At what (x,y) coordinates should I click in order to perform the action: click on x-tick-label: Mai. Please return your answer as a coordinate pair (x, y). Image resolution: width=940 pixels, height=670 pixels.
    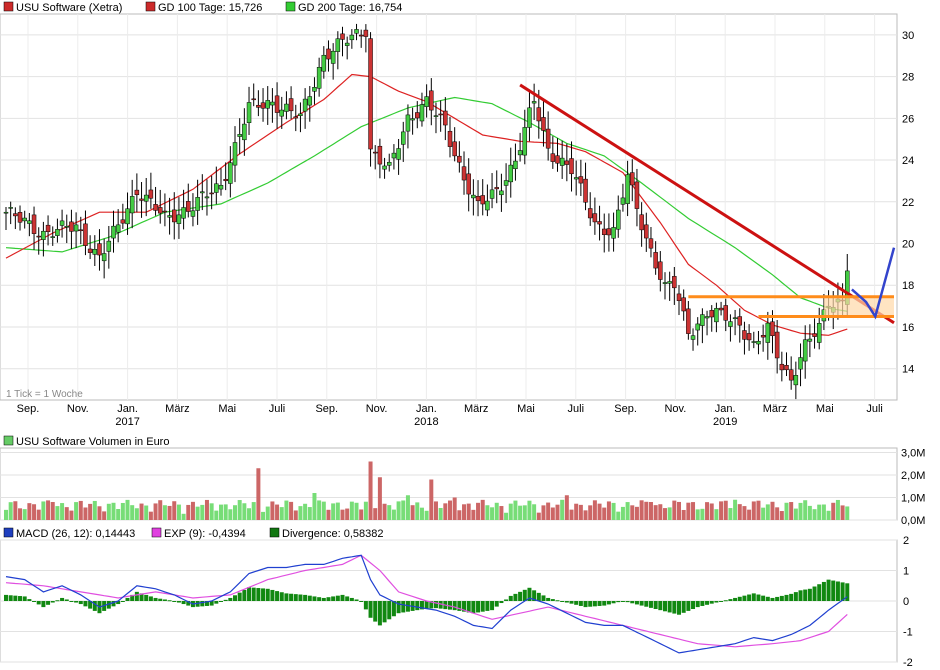
    Looking at the image, I should click on (825, 409).